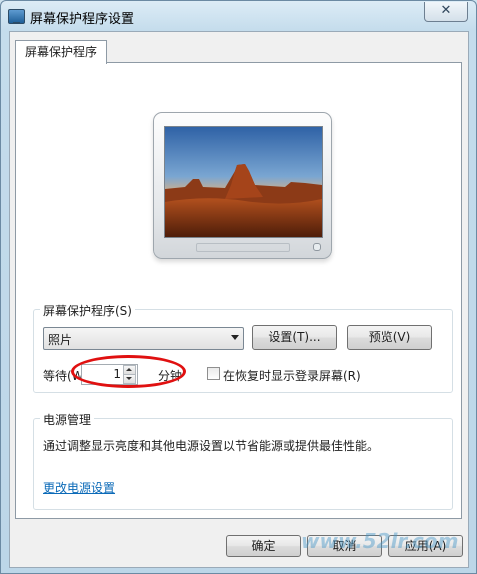  What do you see at coordinates (60, 340) in the screenshot?
I see `screensaver-select-value: 照片` at bounding box center [60, 340].